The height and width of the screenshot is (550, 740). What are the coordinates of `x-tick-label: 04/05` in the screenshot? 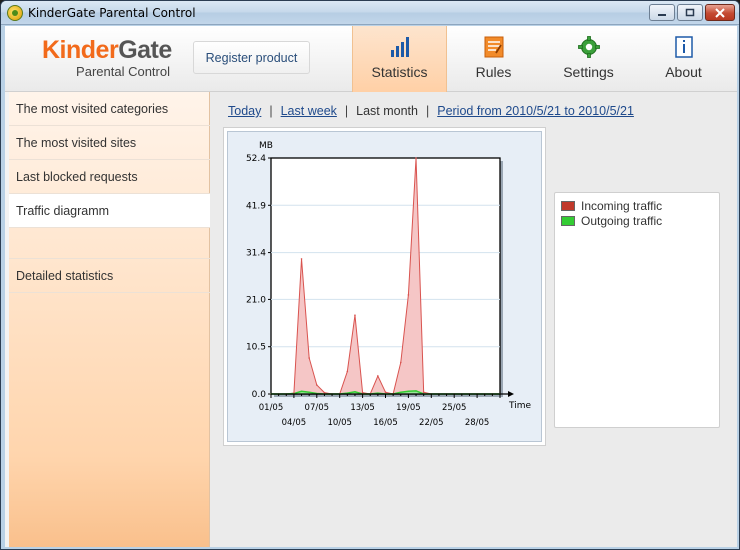 It's located at (294, 423).